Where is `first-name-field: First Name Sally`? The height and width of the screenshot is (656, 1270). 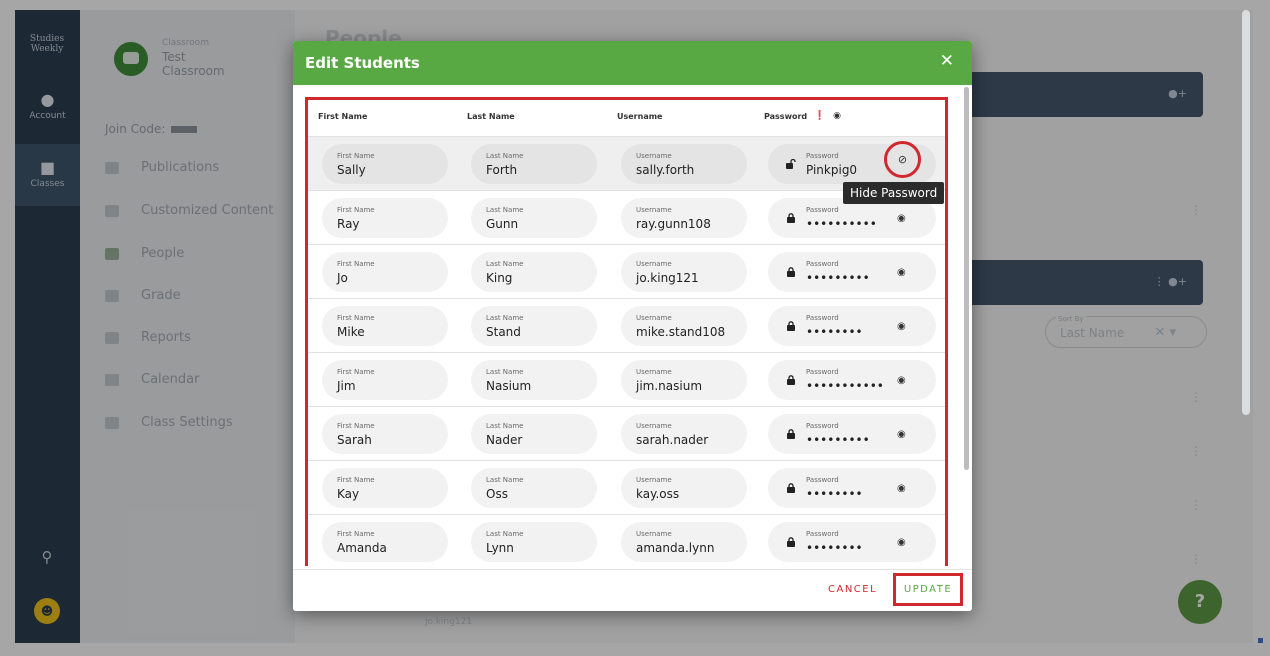
first-name-field: First Name Sally is located at coordinates (385, 164).